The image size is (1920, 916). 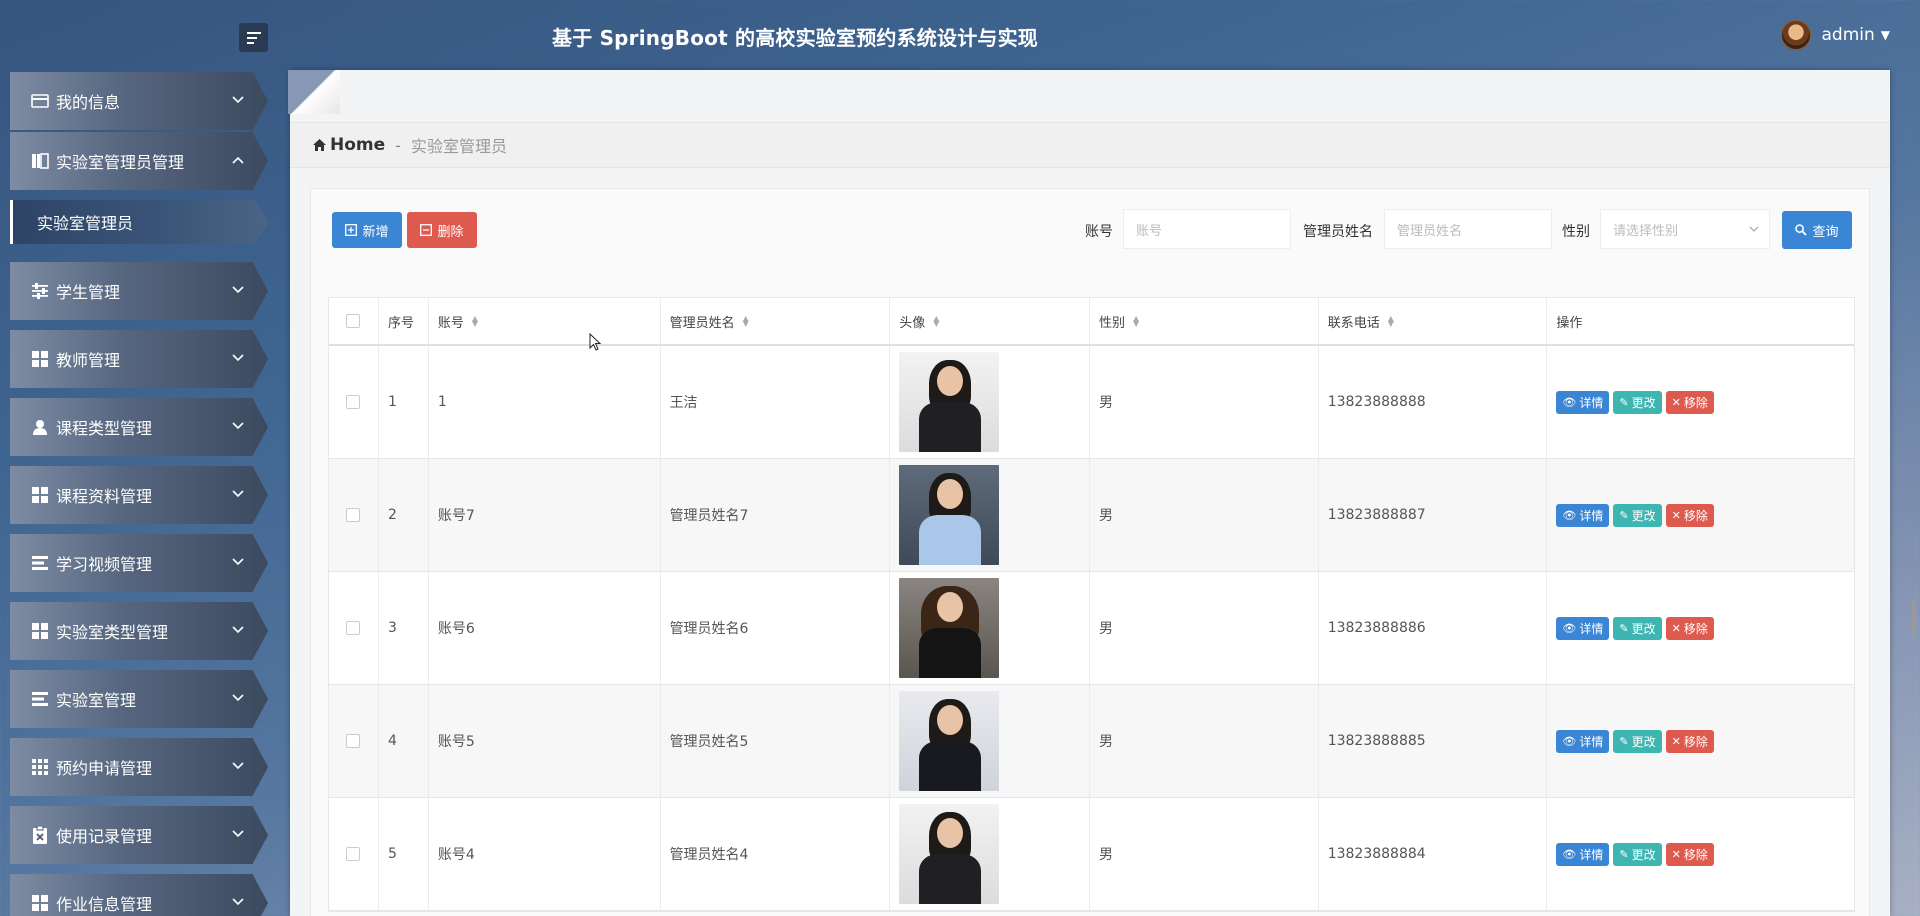 What do you see at coordinates (348, 145) in the screenshot?
I see `breadcrumb-home: Home` at bounding box center [348, 145].